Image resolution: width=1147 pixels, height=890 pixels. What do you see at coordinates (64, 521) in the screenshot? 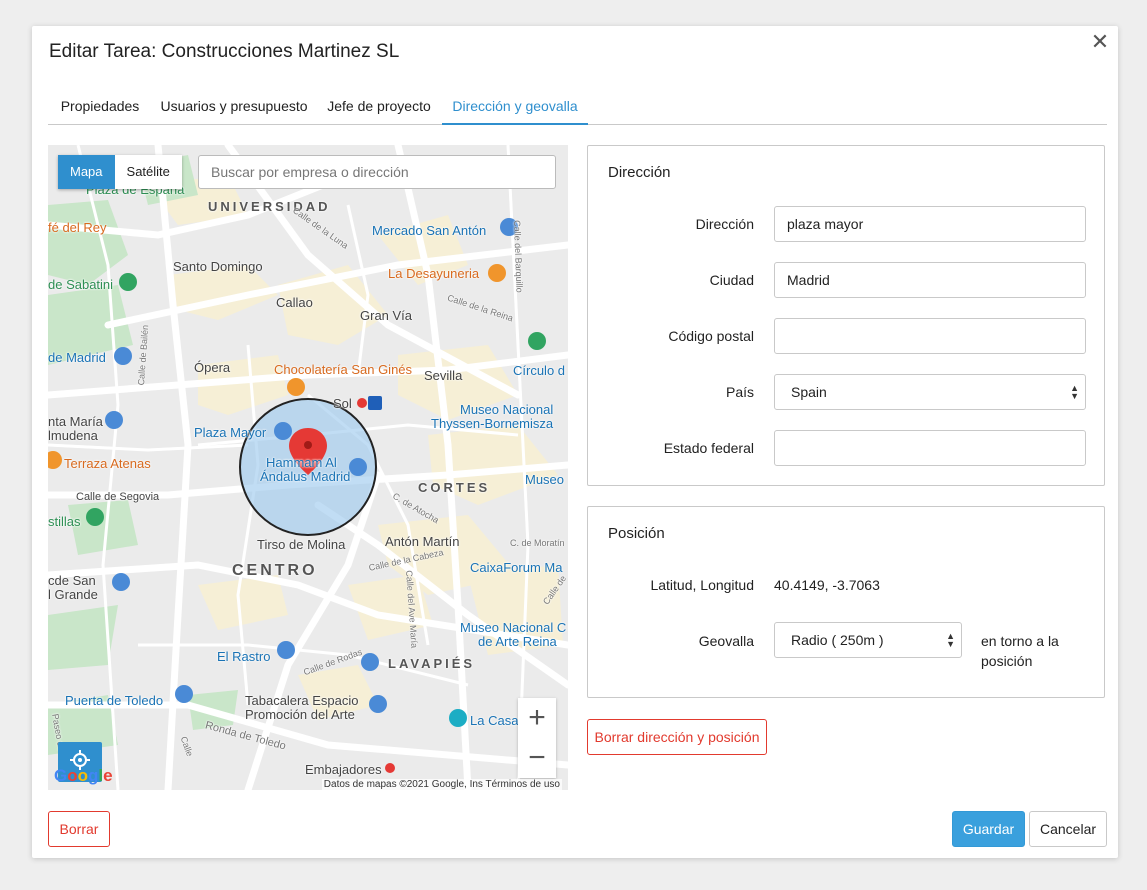
I see `map-label-stillas: stillas` at bounding box center [64, 521].